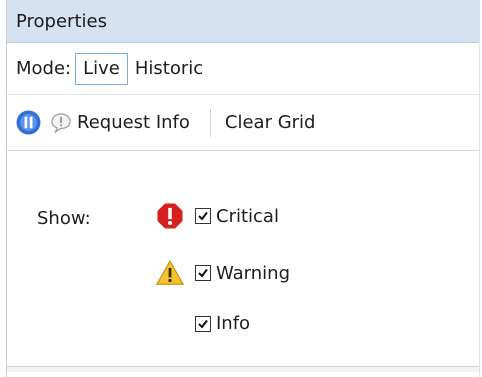 The width and height of the screenshot is (482, 377). What do you see at coordinates (270, 122) in the screenshot?
I see `clear-grid-button: Clear Grid` at bounding box center [270, 122].